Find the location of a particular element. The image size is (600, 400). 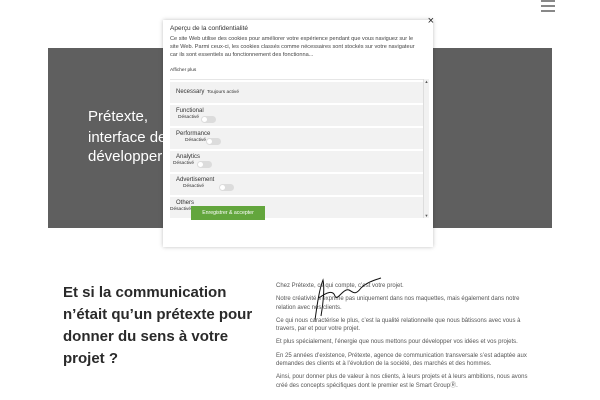

functional-toggle is located at coordinates (208, 119).